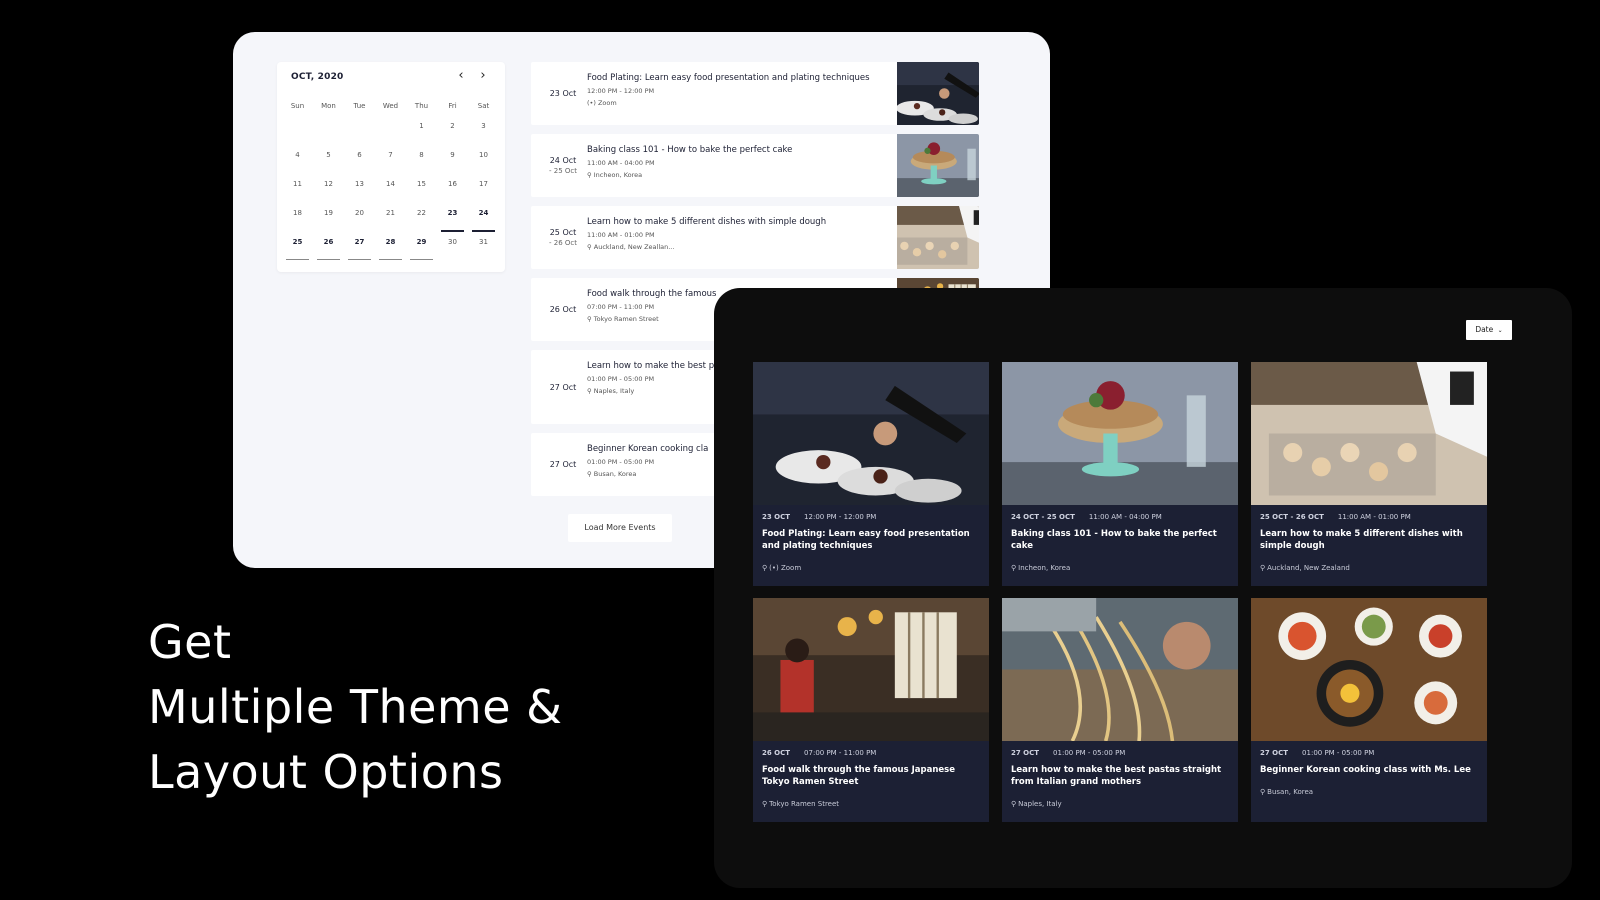 The height and width of the screenshot is (900, 1600). I want to click on event-card-meta: 24 OCT - 25 OCT 11:00 AM - 04:00 PM, so click(1086, 517).